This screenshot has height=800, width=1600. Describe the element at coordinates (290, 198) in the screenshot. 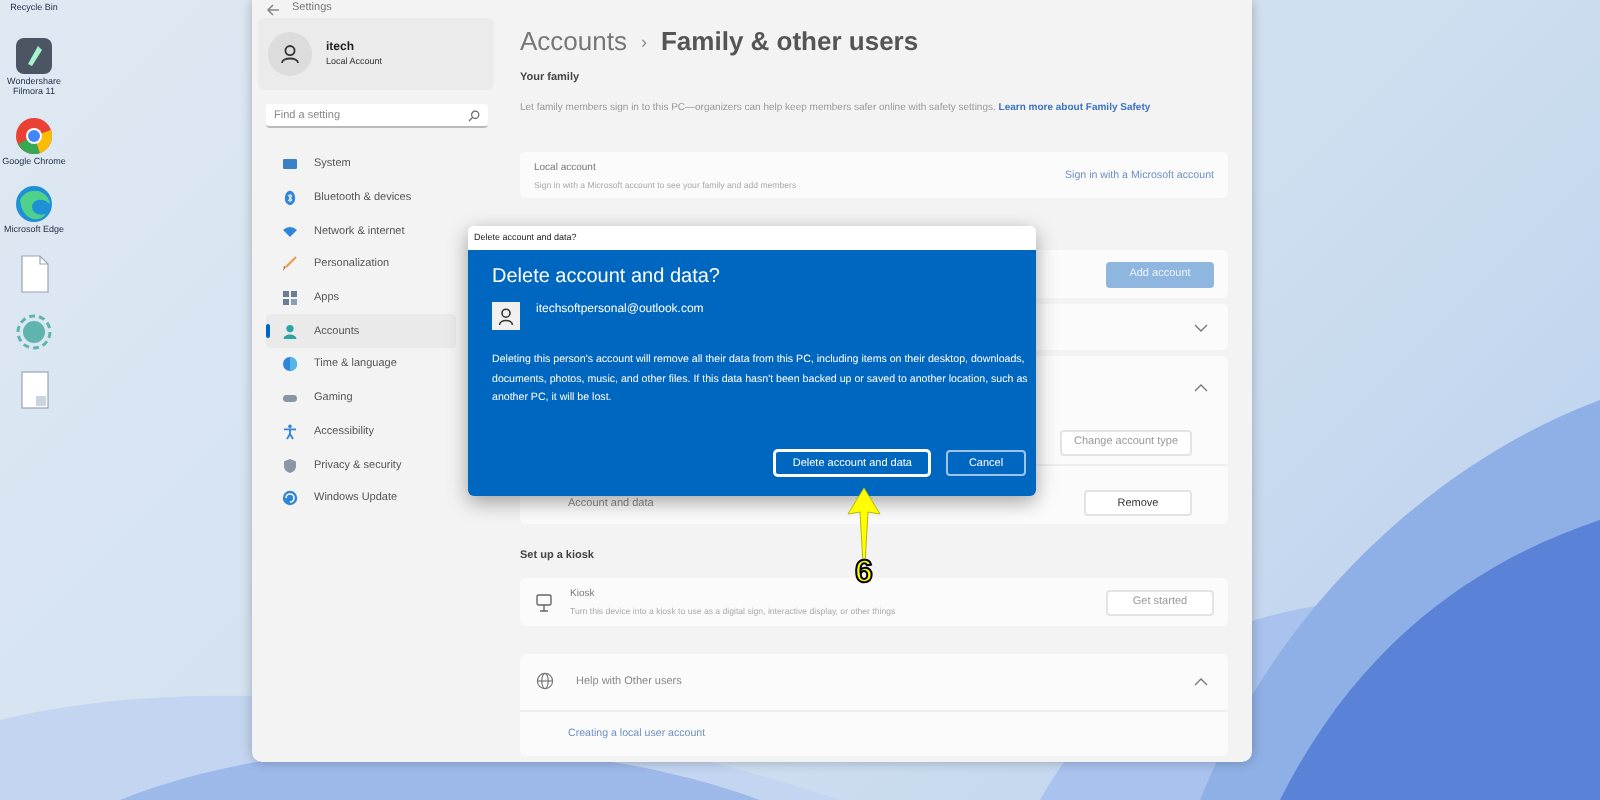

I see `bluetooth-icon` at that location.